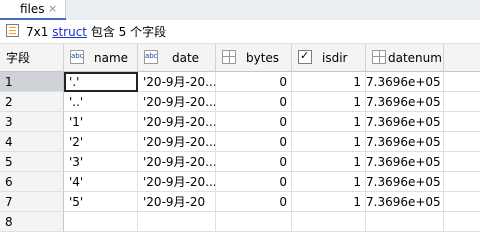  I want to click on name-cell: '4', so click(101, 182).